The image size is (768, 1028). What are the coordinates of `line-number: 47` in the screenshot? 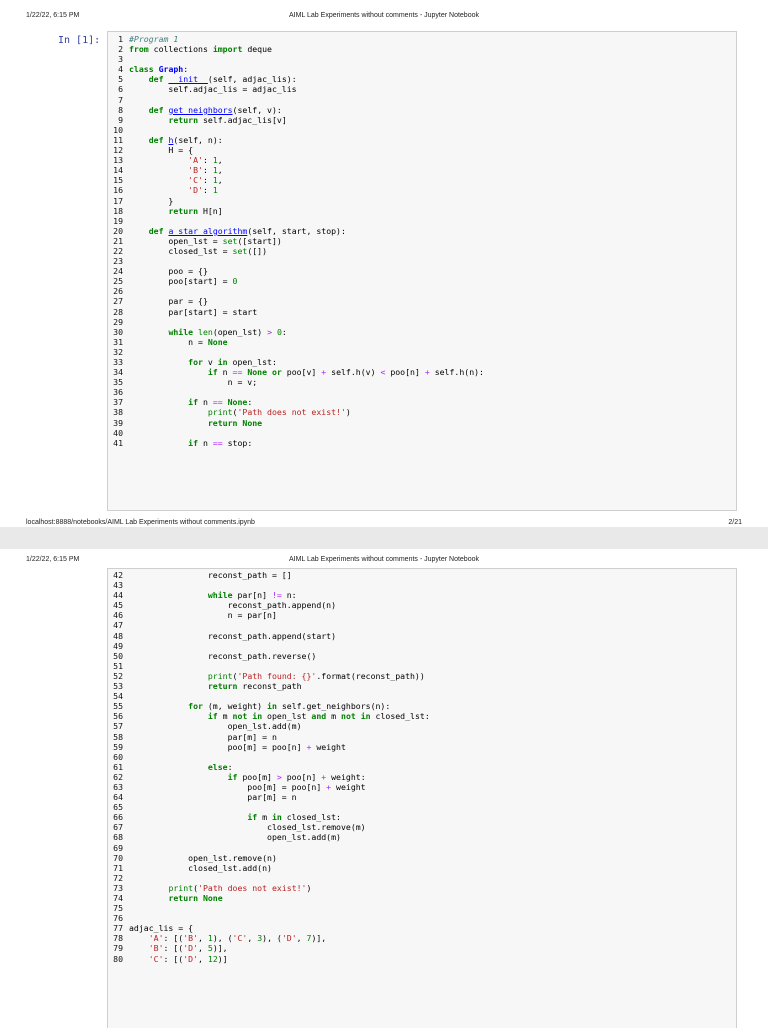 It's located at (118, 625).